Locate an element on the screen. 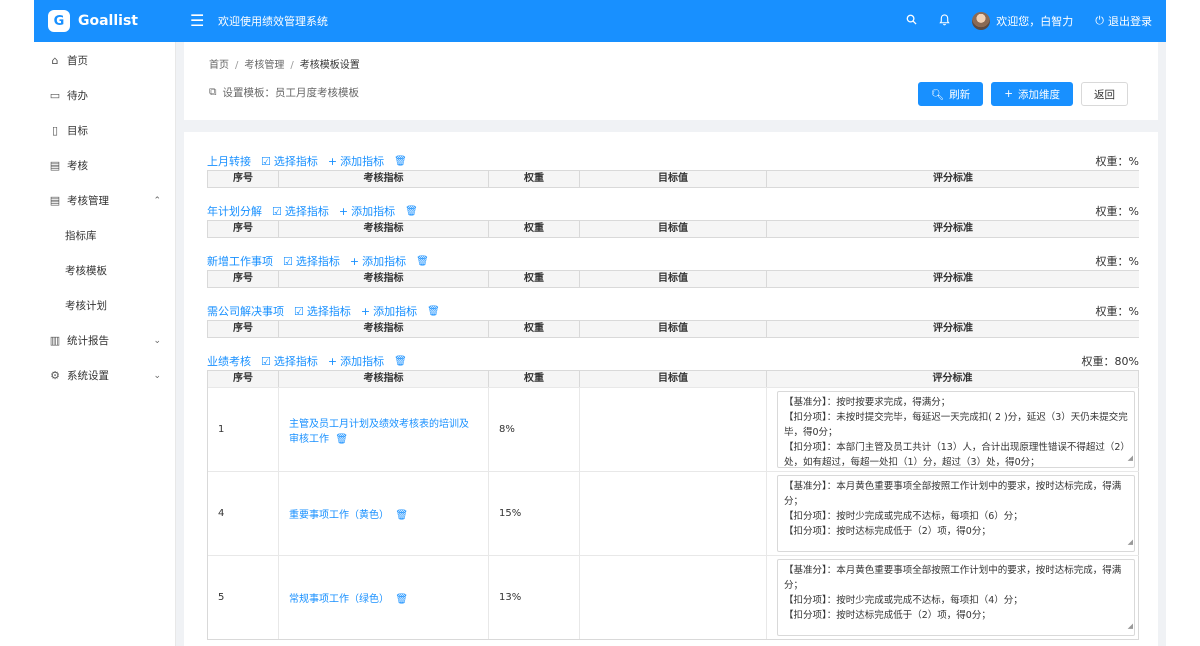 Image resolution: width=1200 pixels, height=646 pixels. indicator-name: 主管及员工月计划及绩效考核表的培训及审核工作 is located at coordinates (379, 432).